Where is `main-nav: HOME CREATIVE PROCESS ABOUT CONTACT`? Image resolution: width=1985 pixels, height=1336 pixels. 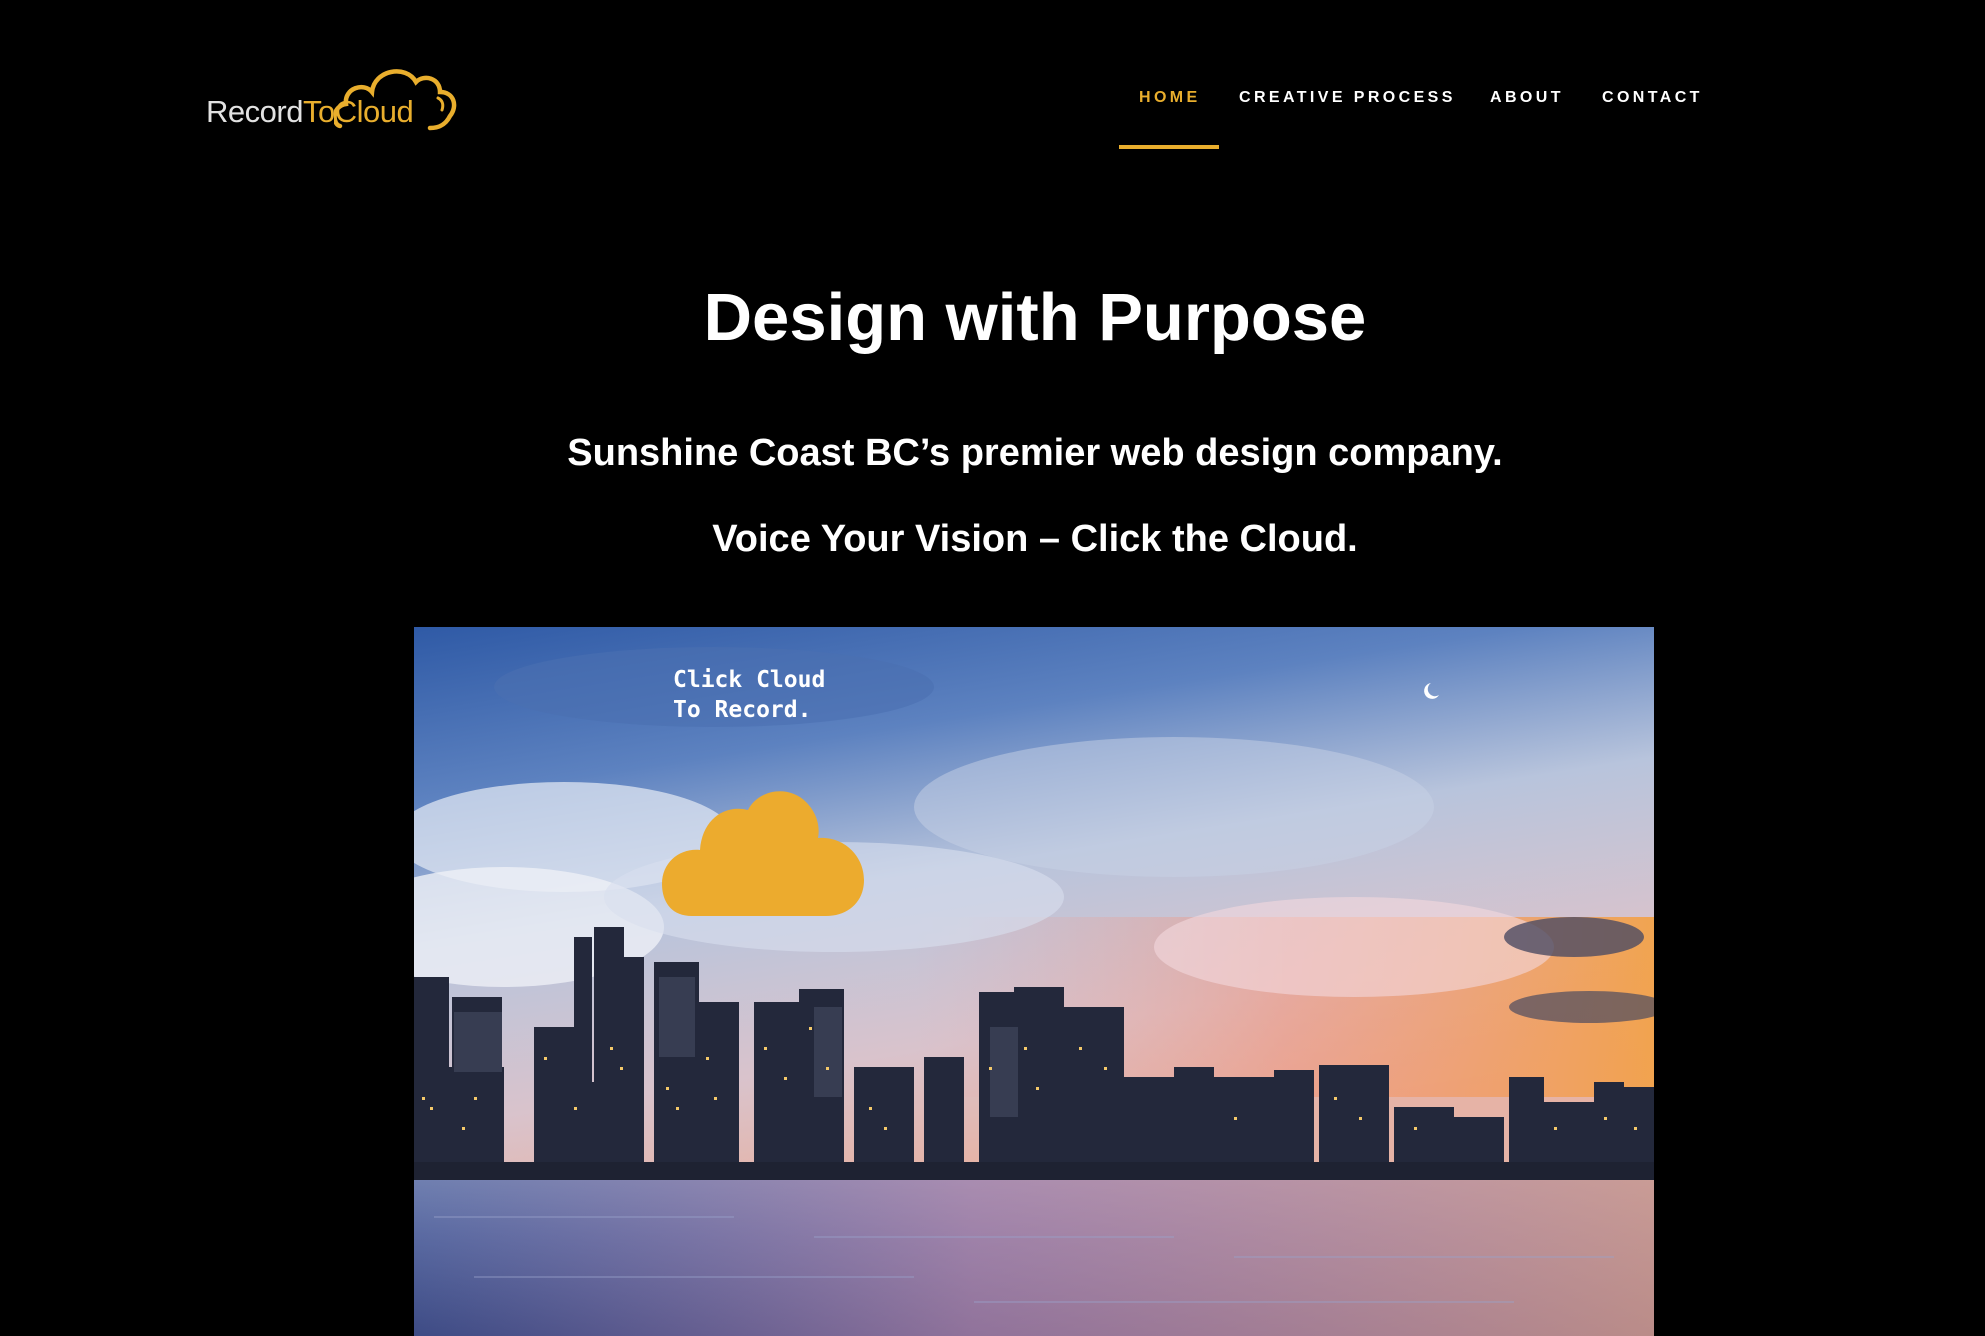
main-nav: HOME CREATIVE PROCESS ABOUT CONTACT is located at coordinates (992, 118).